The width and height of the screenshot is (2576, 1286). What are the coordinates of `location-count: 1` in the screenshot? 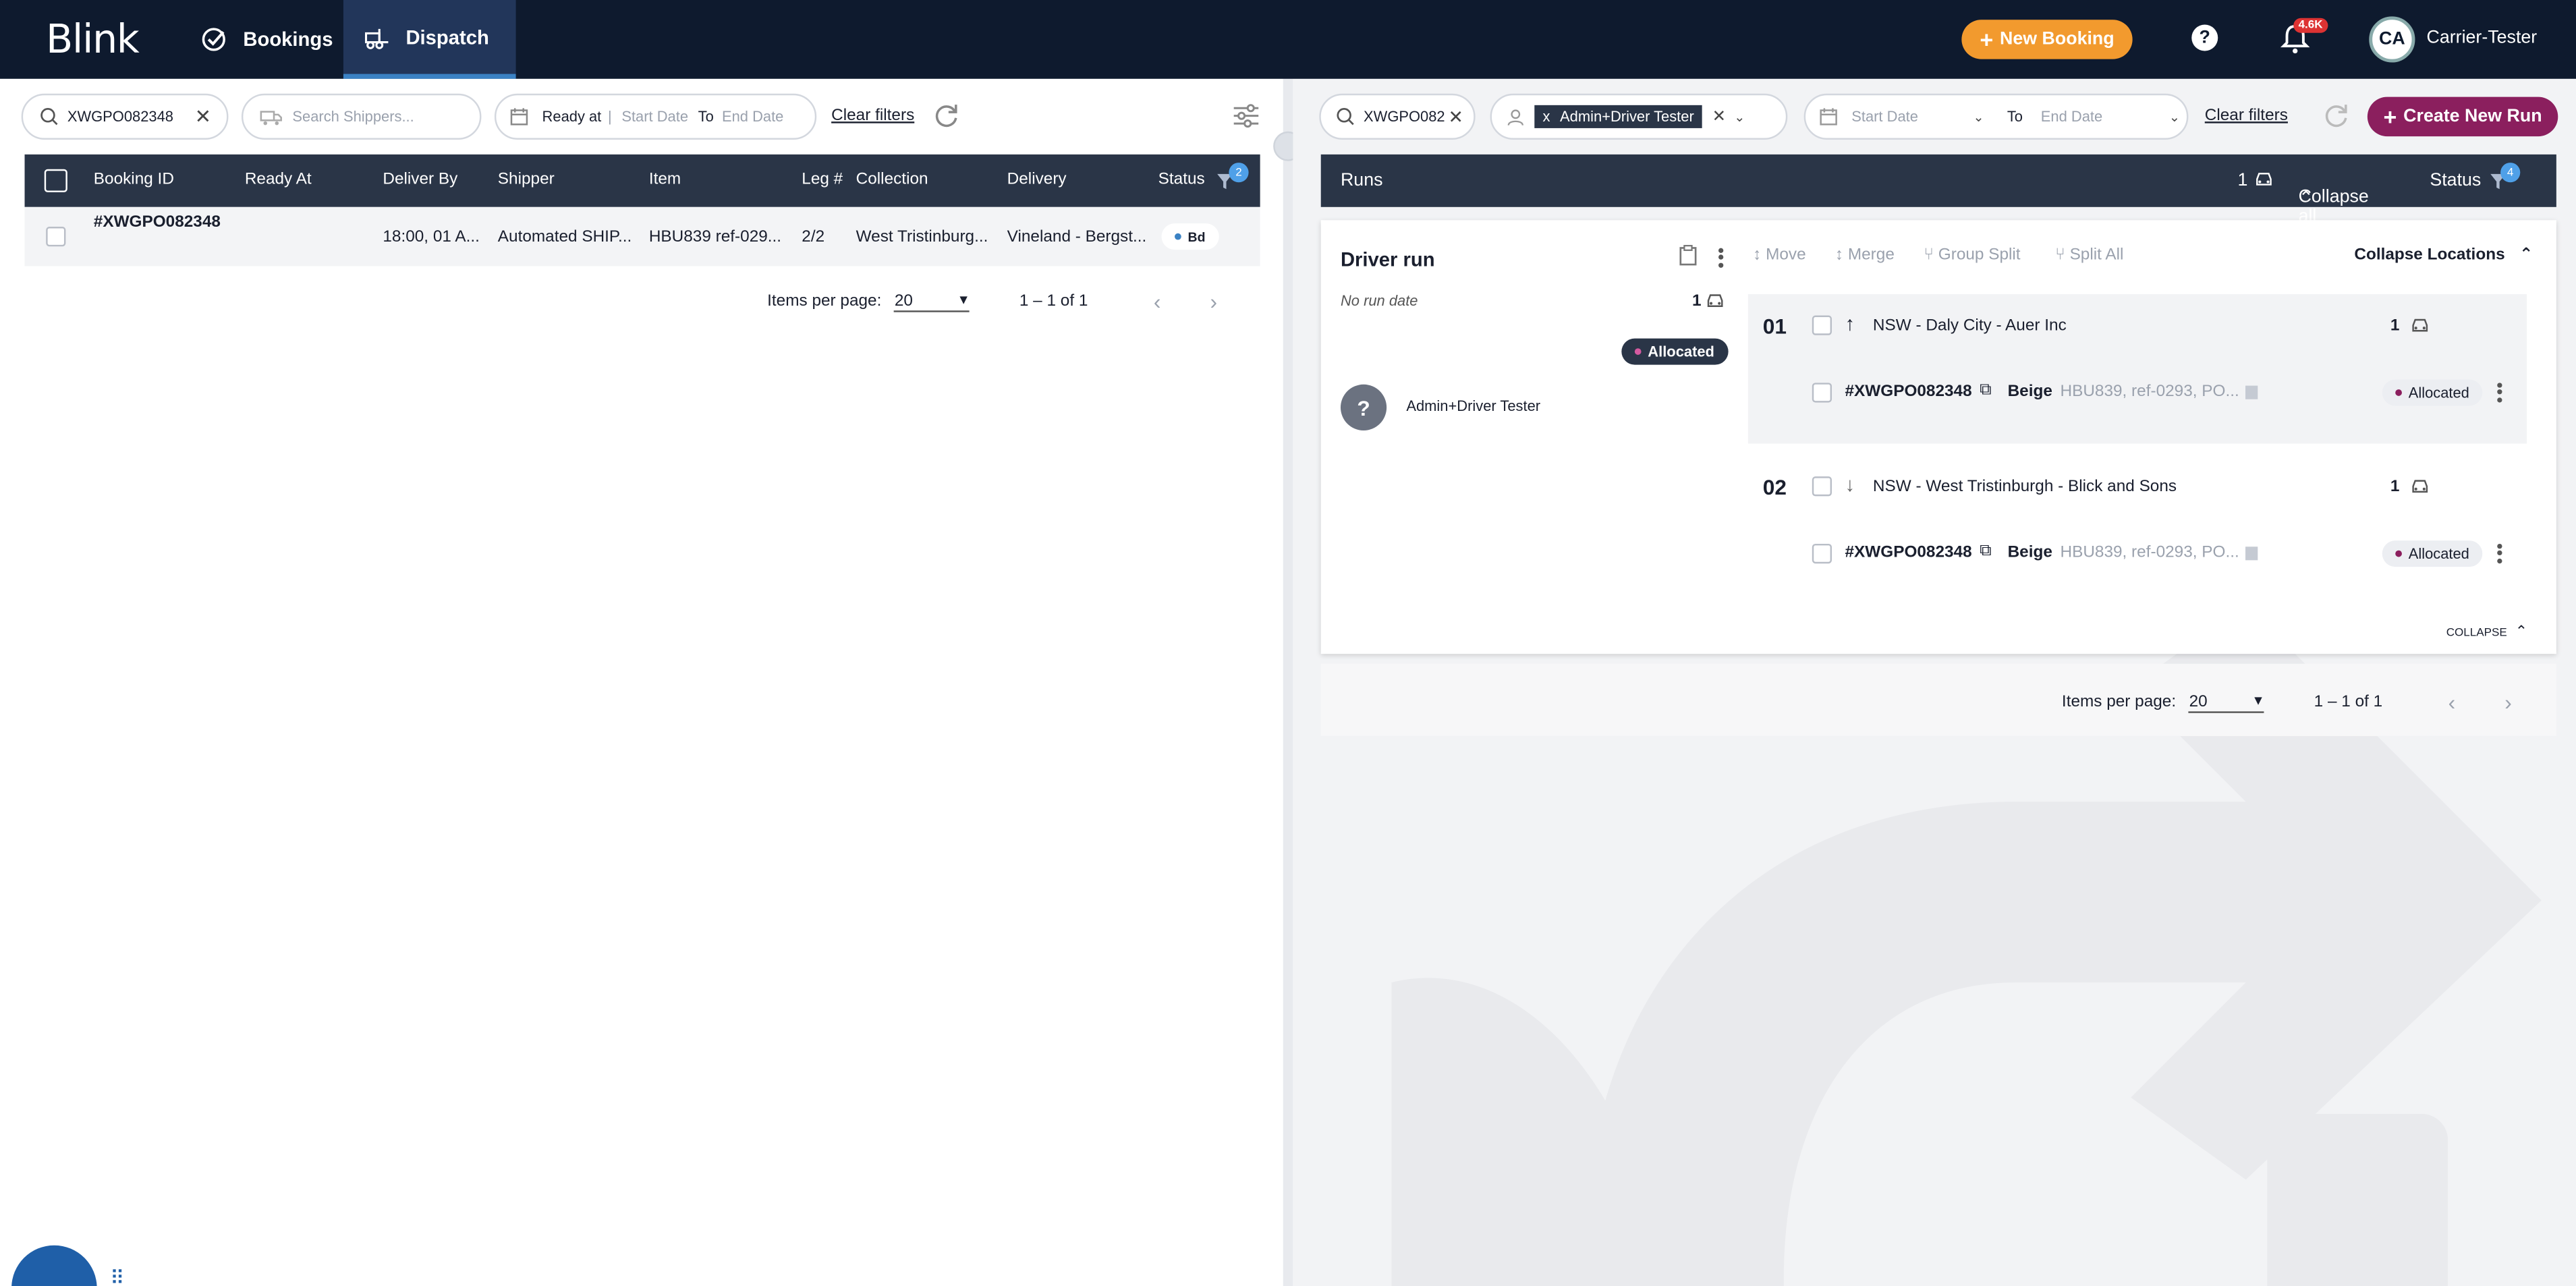 It's located at (2395, 488).